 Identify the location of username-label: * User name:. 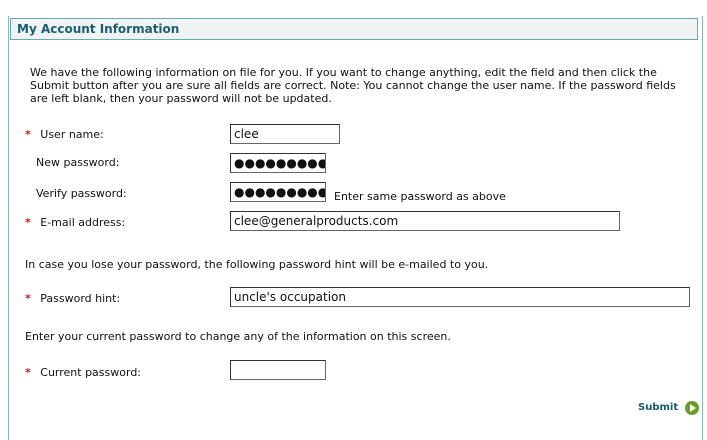
(64, 134).